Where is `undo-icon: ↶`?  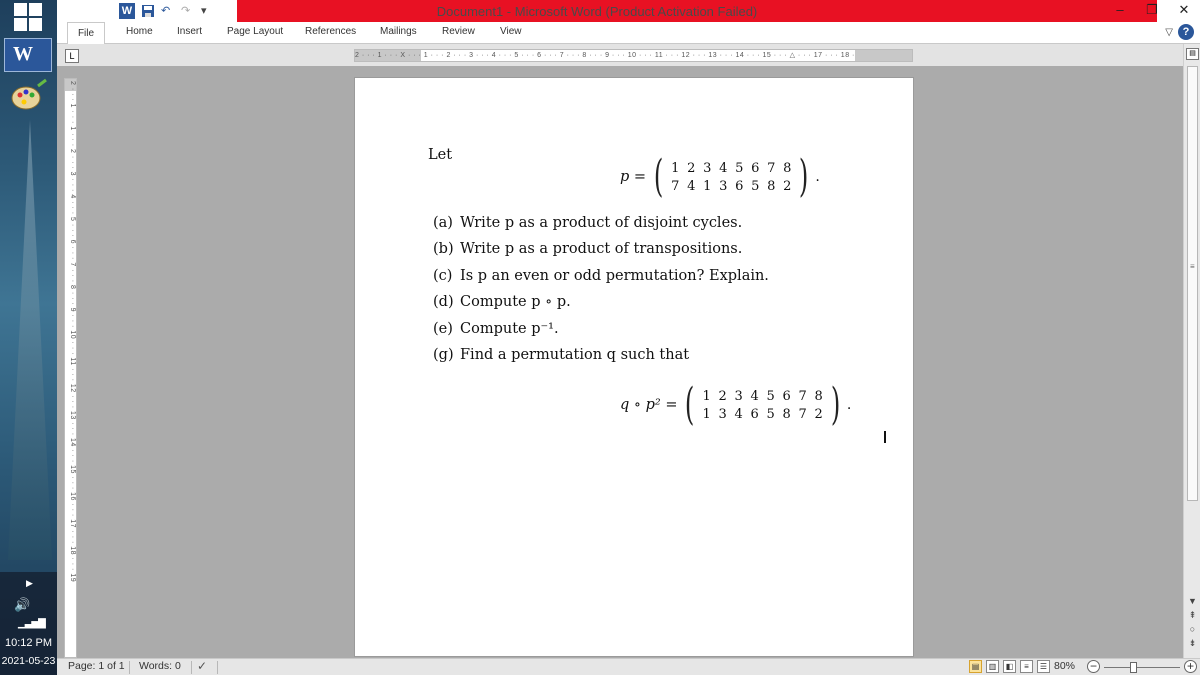
undo-icon: ↶ is located at coordinates (168, 11).